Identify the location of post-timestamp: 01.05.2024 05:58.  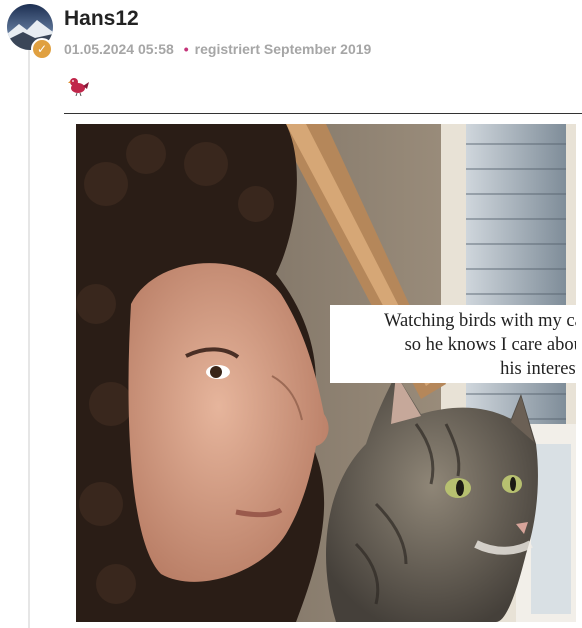
(119, 49).